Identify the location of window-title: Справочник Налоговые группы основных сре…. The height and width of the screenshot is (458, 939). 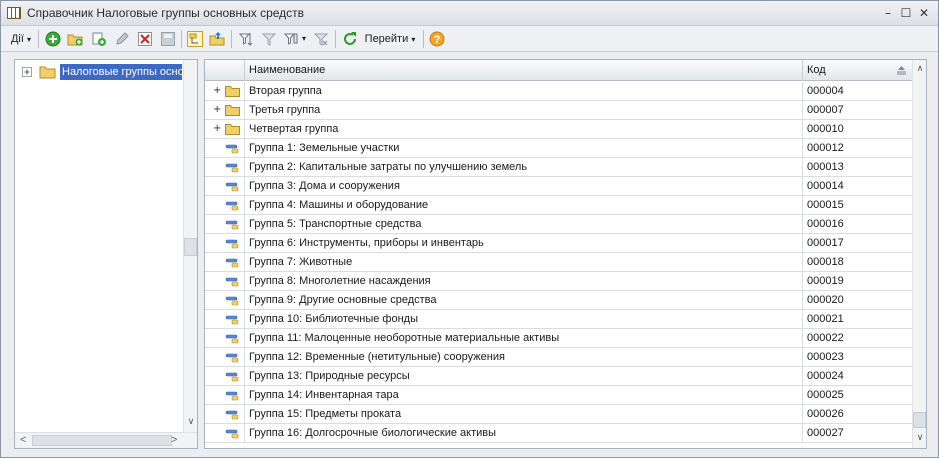
(166, 13).